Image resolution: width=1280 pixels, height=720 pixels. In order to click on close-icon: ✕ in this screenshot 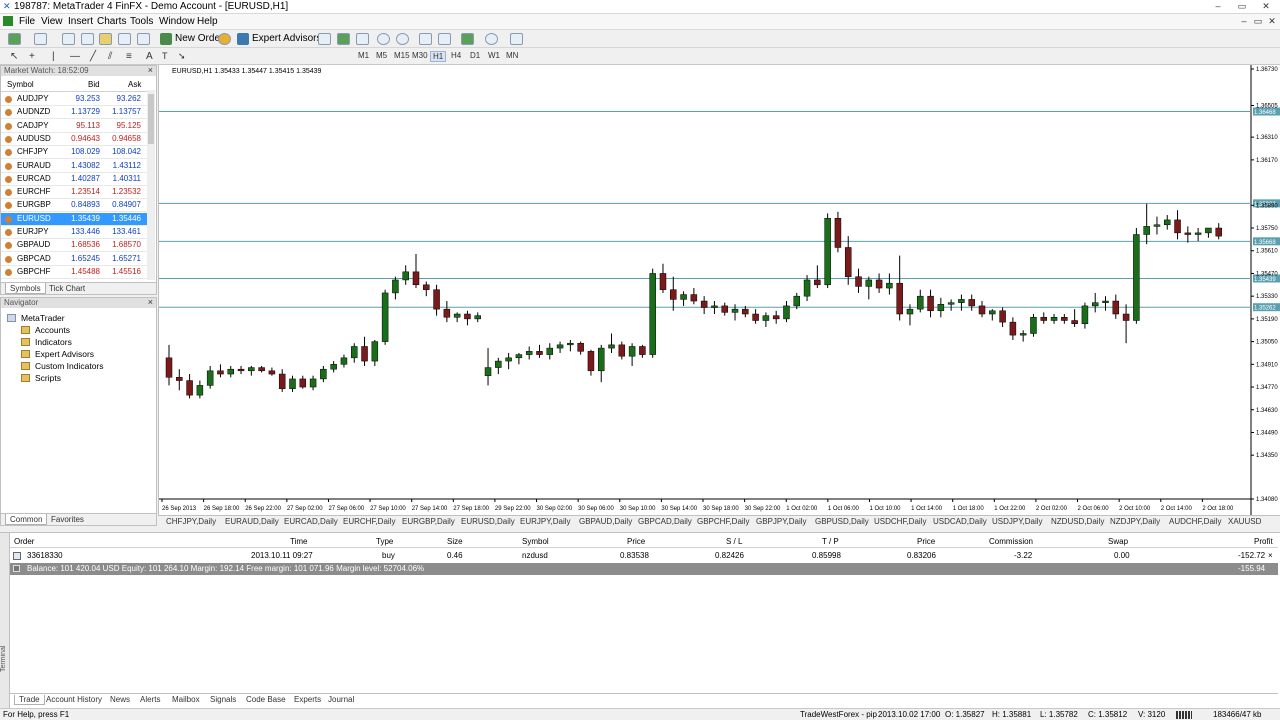, I will do `click(1266, 6)`.